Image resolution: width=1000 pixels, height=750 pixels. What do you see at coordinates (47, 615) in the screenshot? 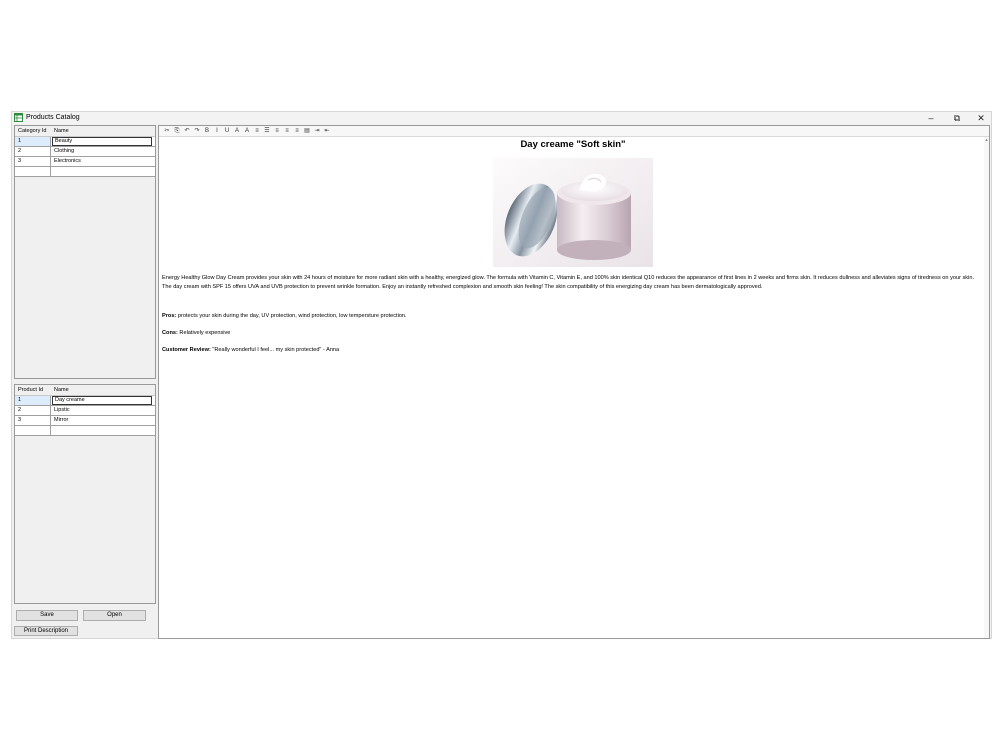
I see `save-button: Save` at bounding box center [47, 615].